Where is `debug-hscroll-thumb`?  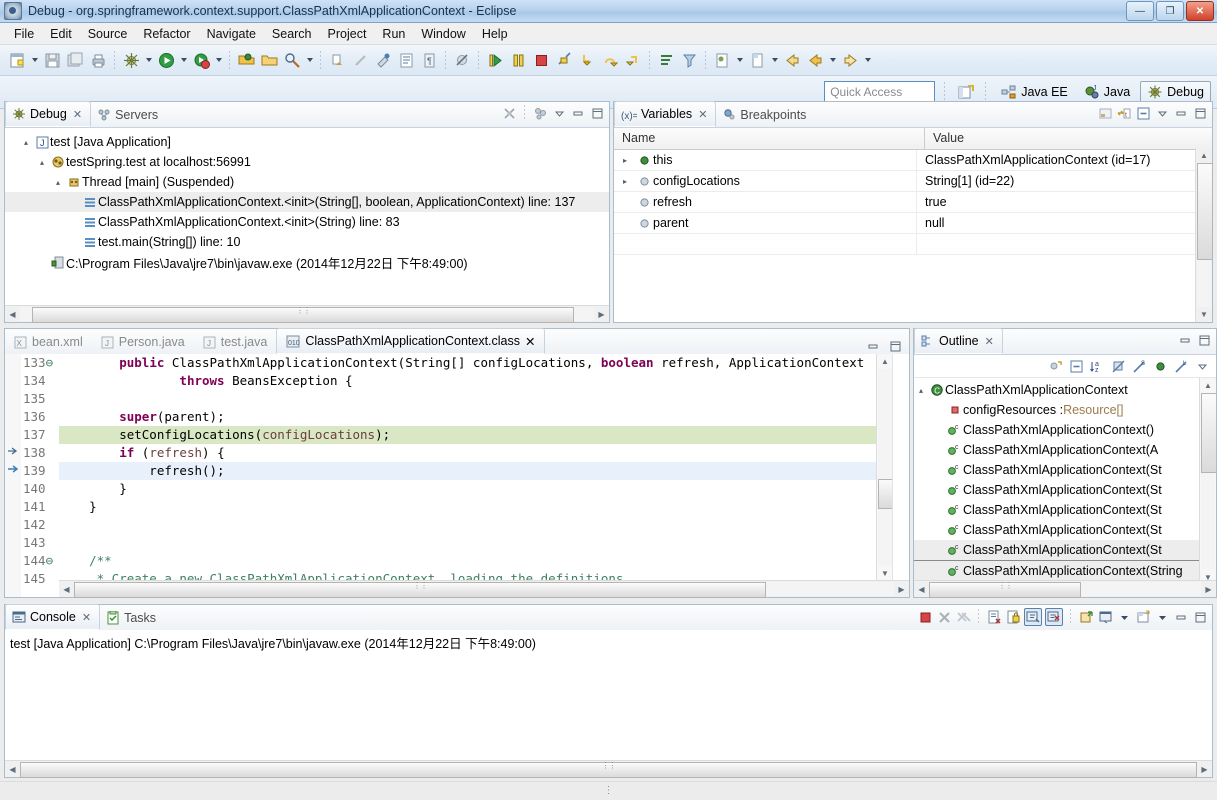 debug-hscroll-thumb is located at coordinates (303, 315).